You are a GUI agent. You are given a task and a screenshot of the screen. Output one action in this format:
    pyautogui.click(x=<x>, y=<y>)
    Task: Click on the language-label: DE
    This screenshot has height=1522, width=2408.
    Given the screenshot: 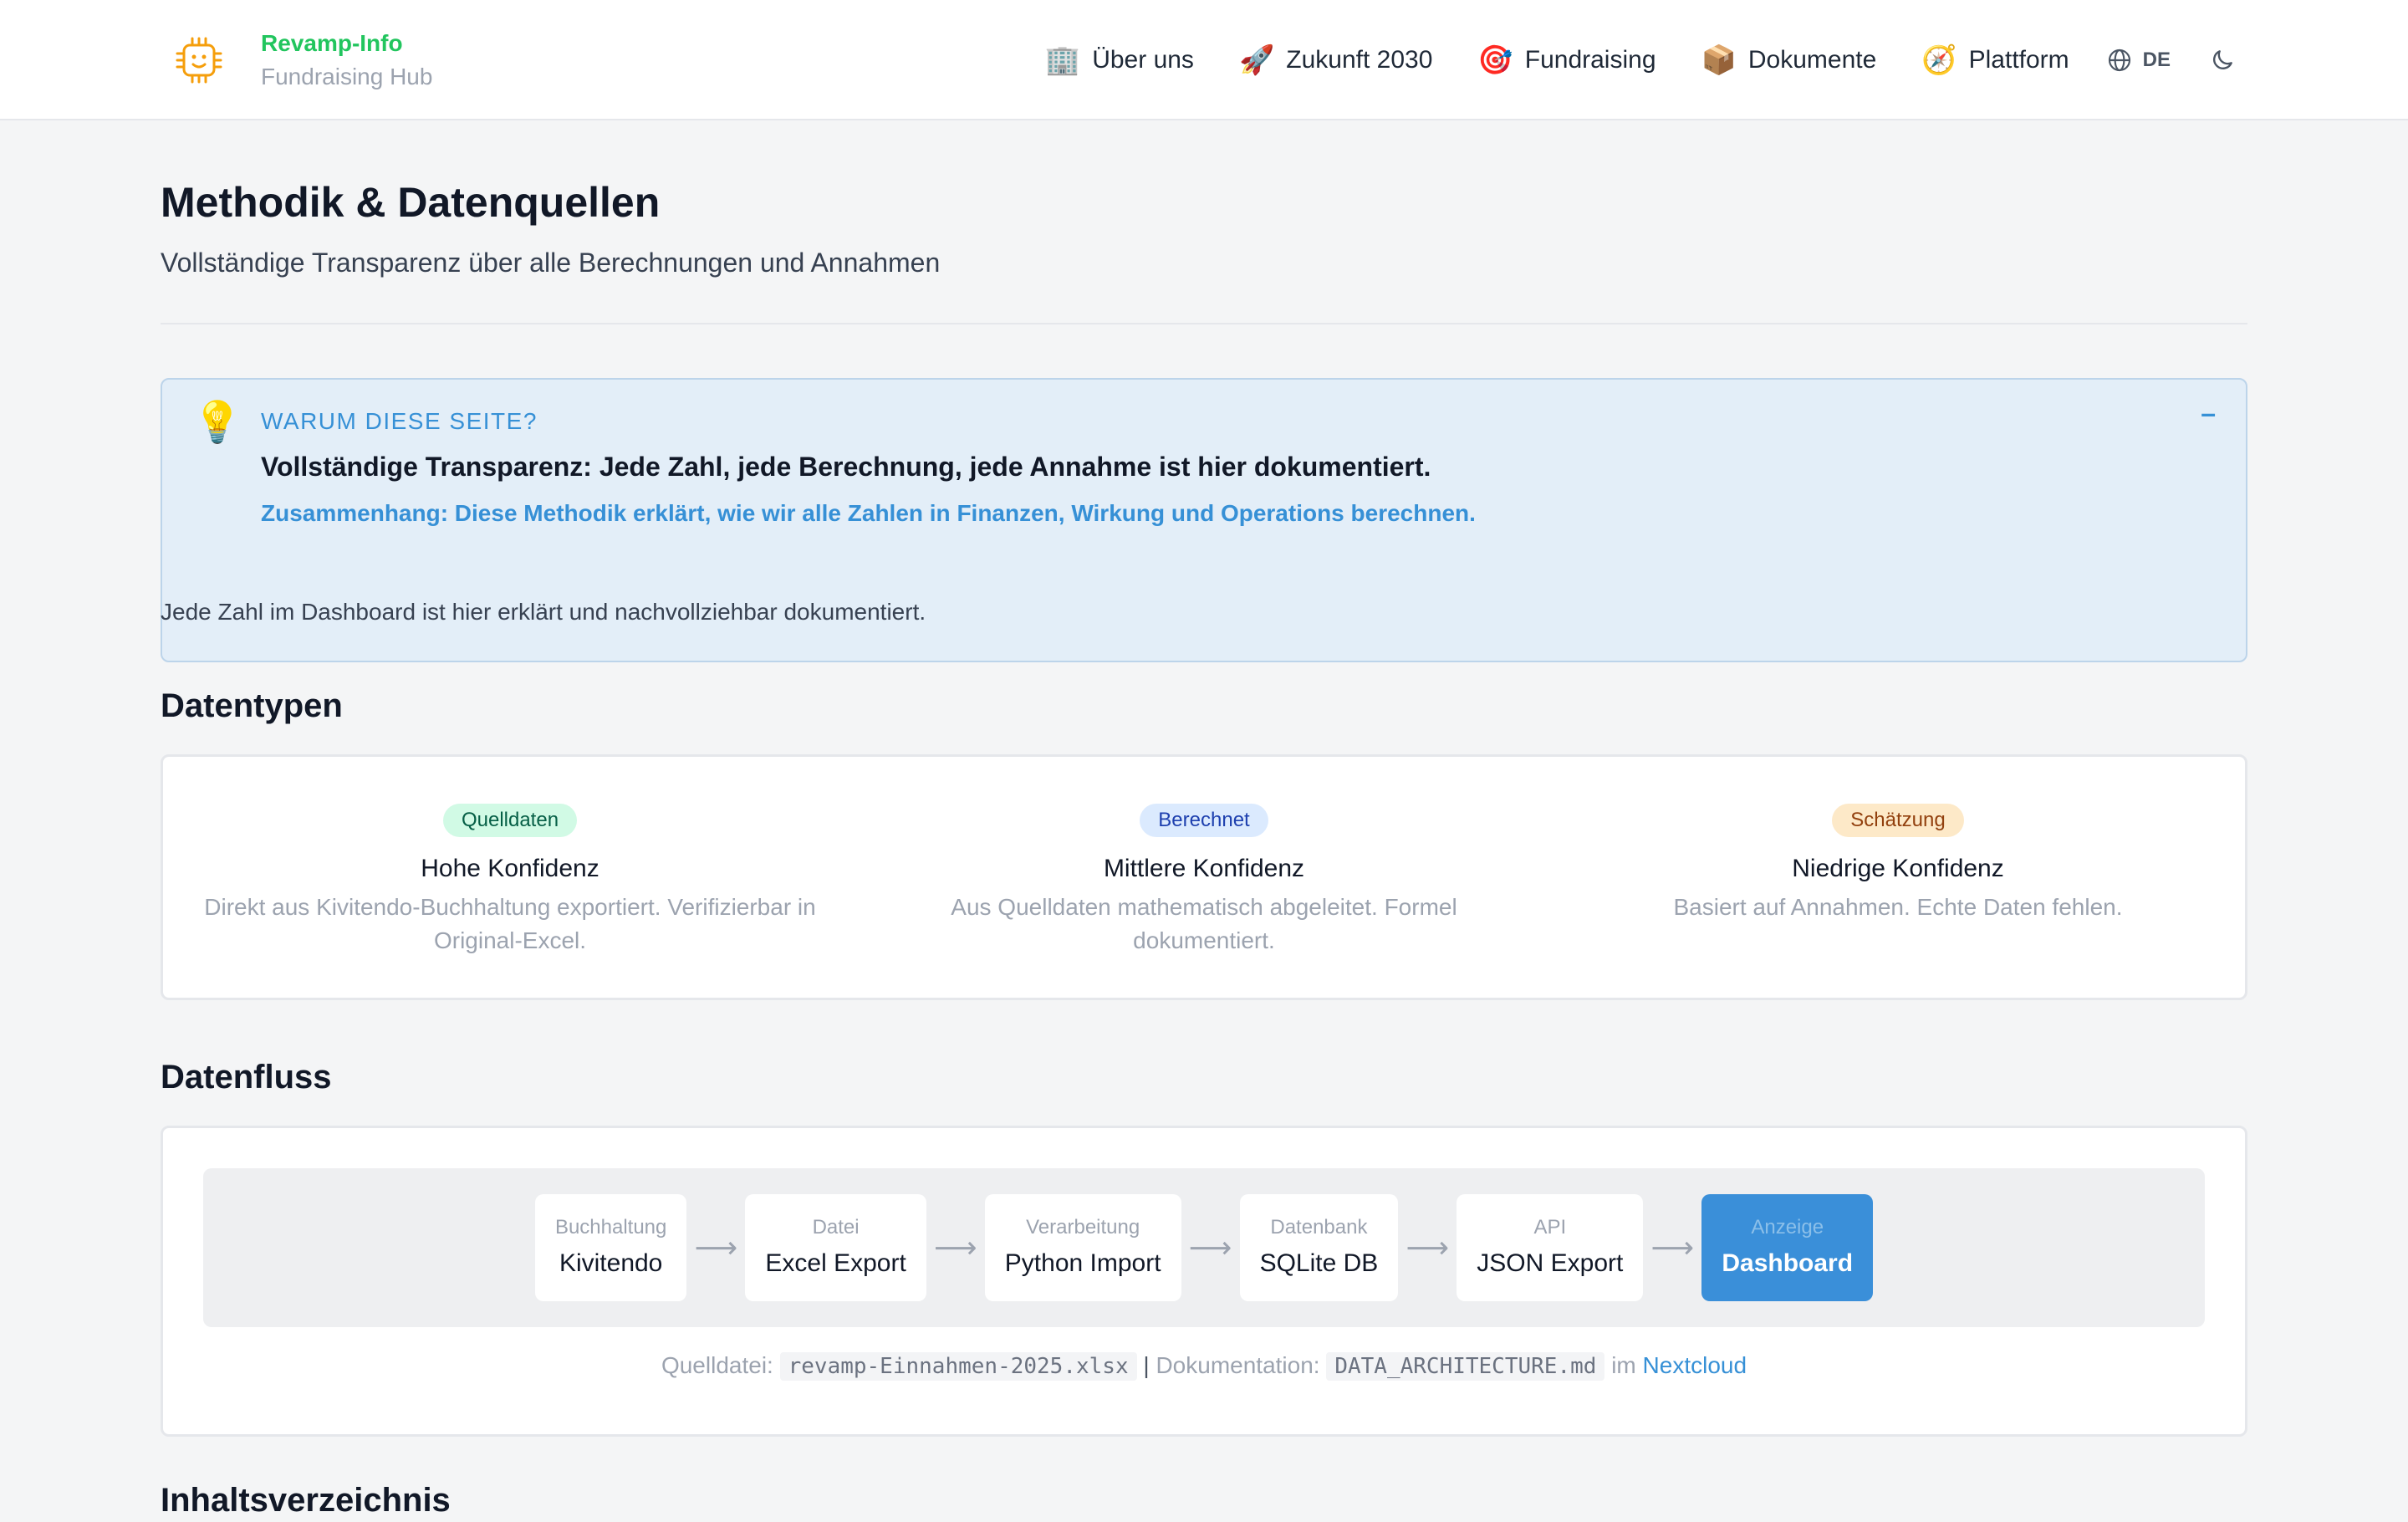 What is the action you would take?
    pyautogui.click(x=2156, y=60)
    